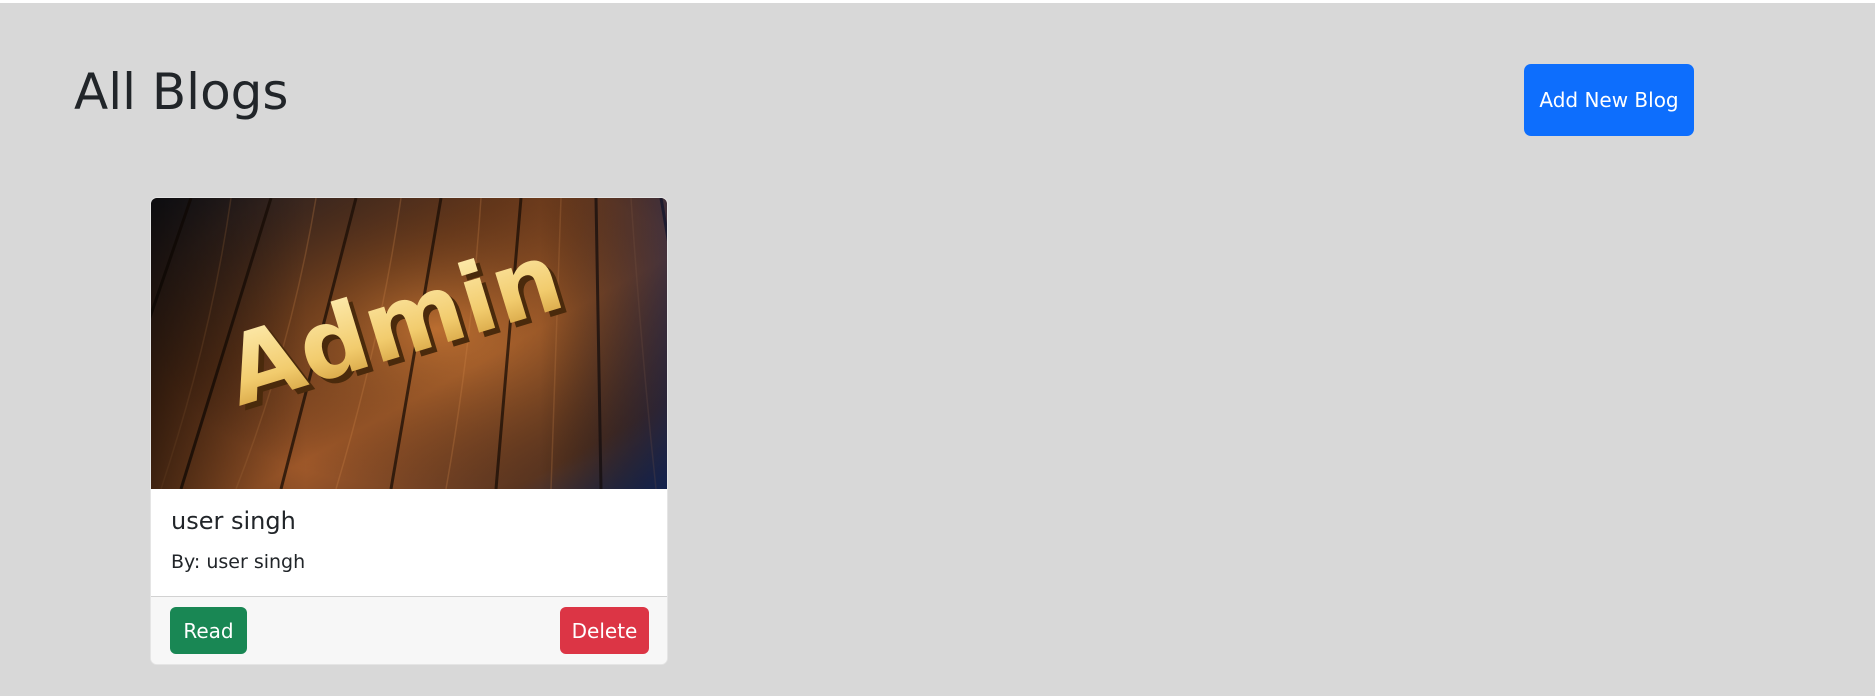 The image size is (1875, 696). Describe the element at coordinates (208, 630) in the screenshot. I see `read-button: Read` at that location.